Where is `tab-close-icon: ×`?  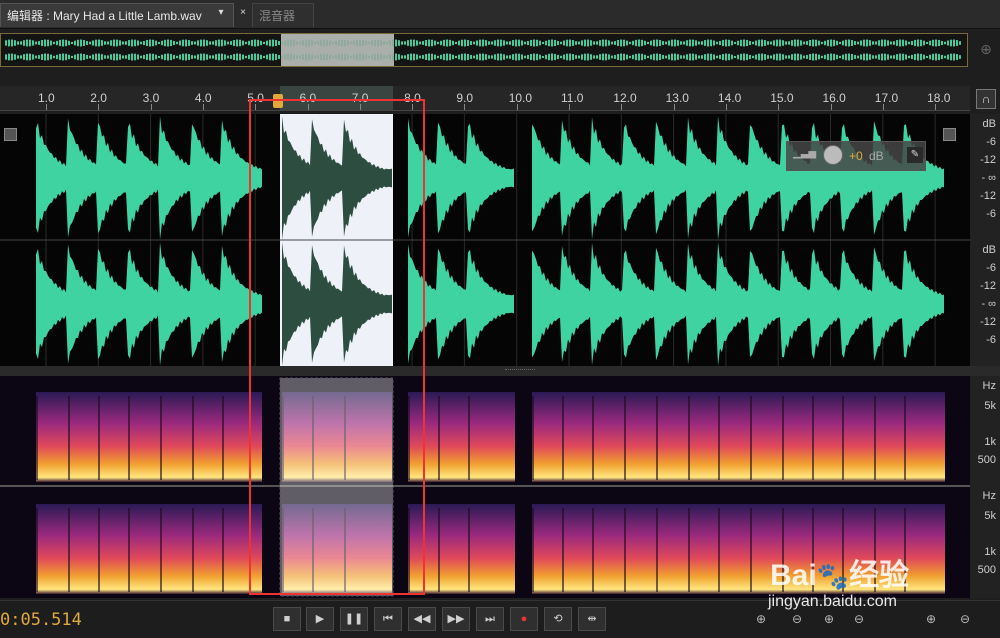
tab-close-icon: × is located at coordinates (243, 13).